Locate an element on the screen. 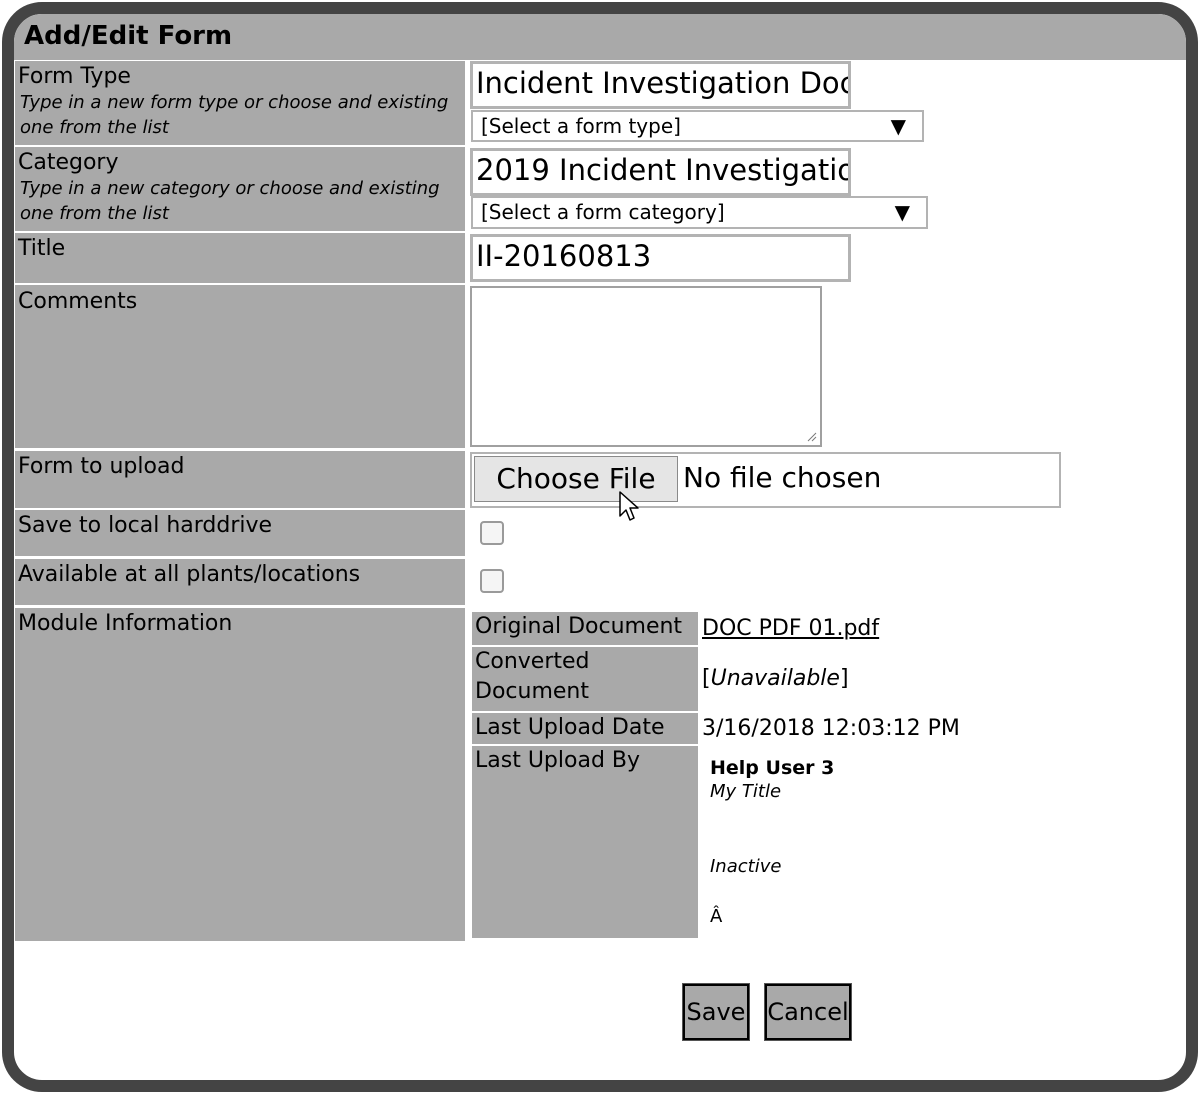  mouse-pointer-icon is located at coordinates (629, 506).